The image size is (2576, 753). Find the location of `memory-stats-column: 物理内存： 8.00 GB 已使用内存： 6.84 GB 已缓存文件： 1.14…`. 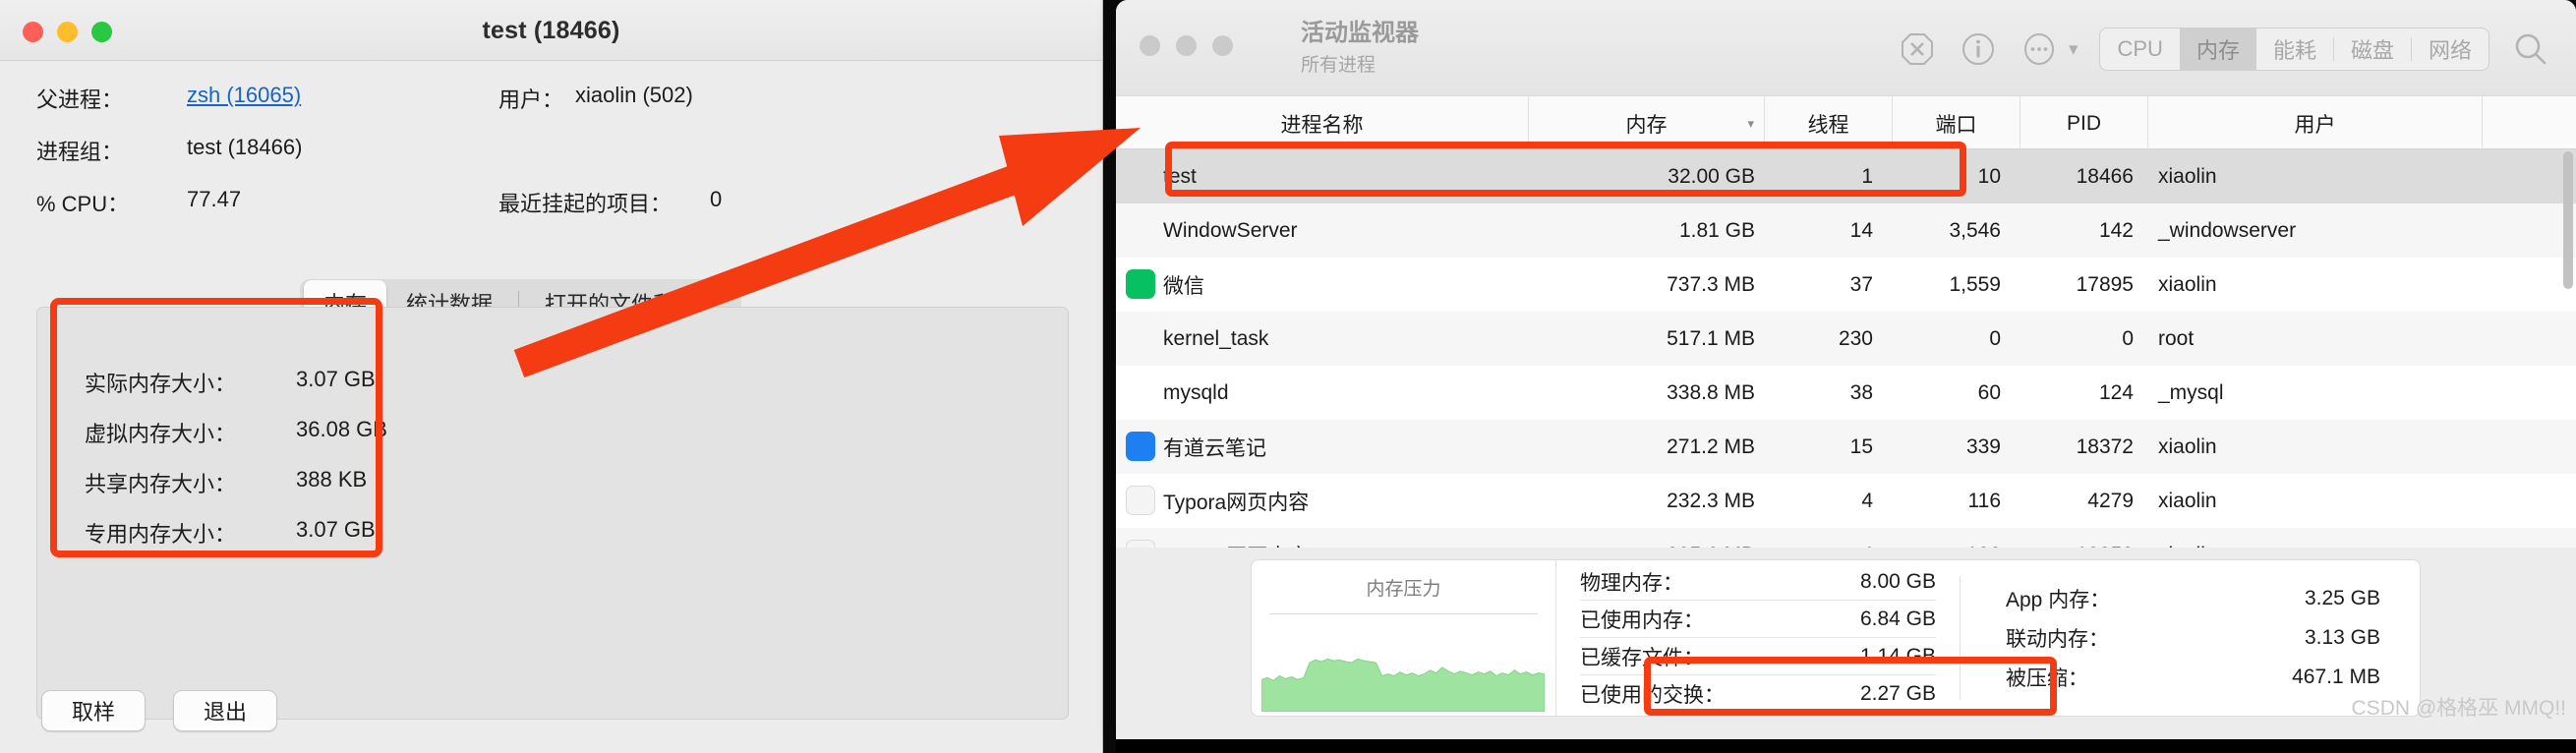

memory-stats-column: 物理内存： 8.00 GB 已使用内存： 6.84 GB 已缓存文件： 1.14… is located at coordinates (1758, 638).